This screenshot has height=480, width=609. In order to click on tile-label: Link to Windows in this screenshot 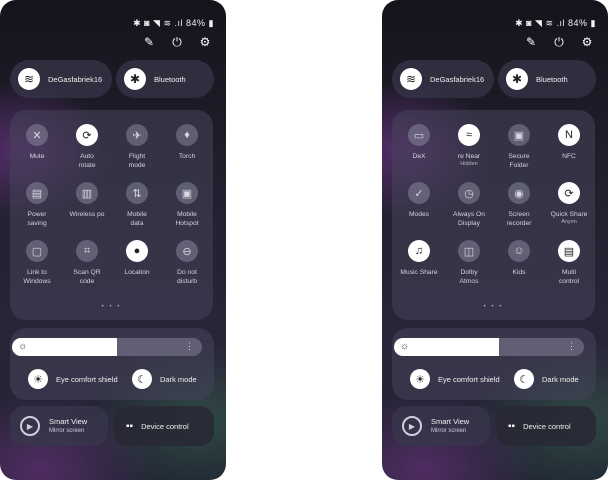, I will do `click(37, 277)`.